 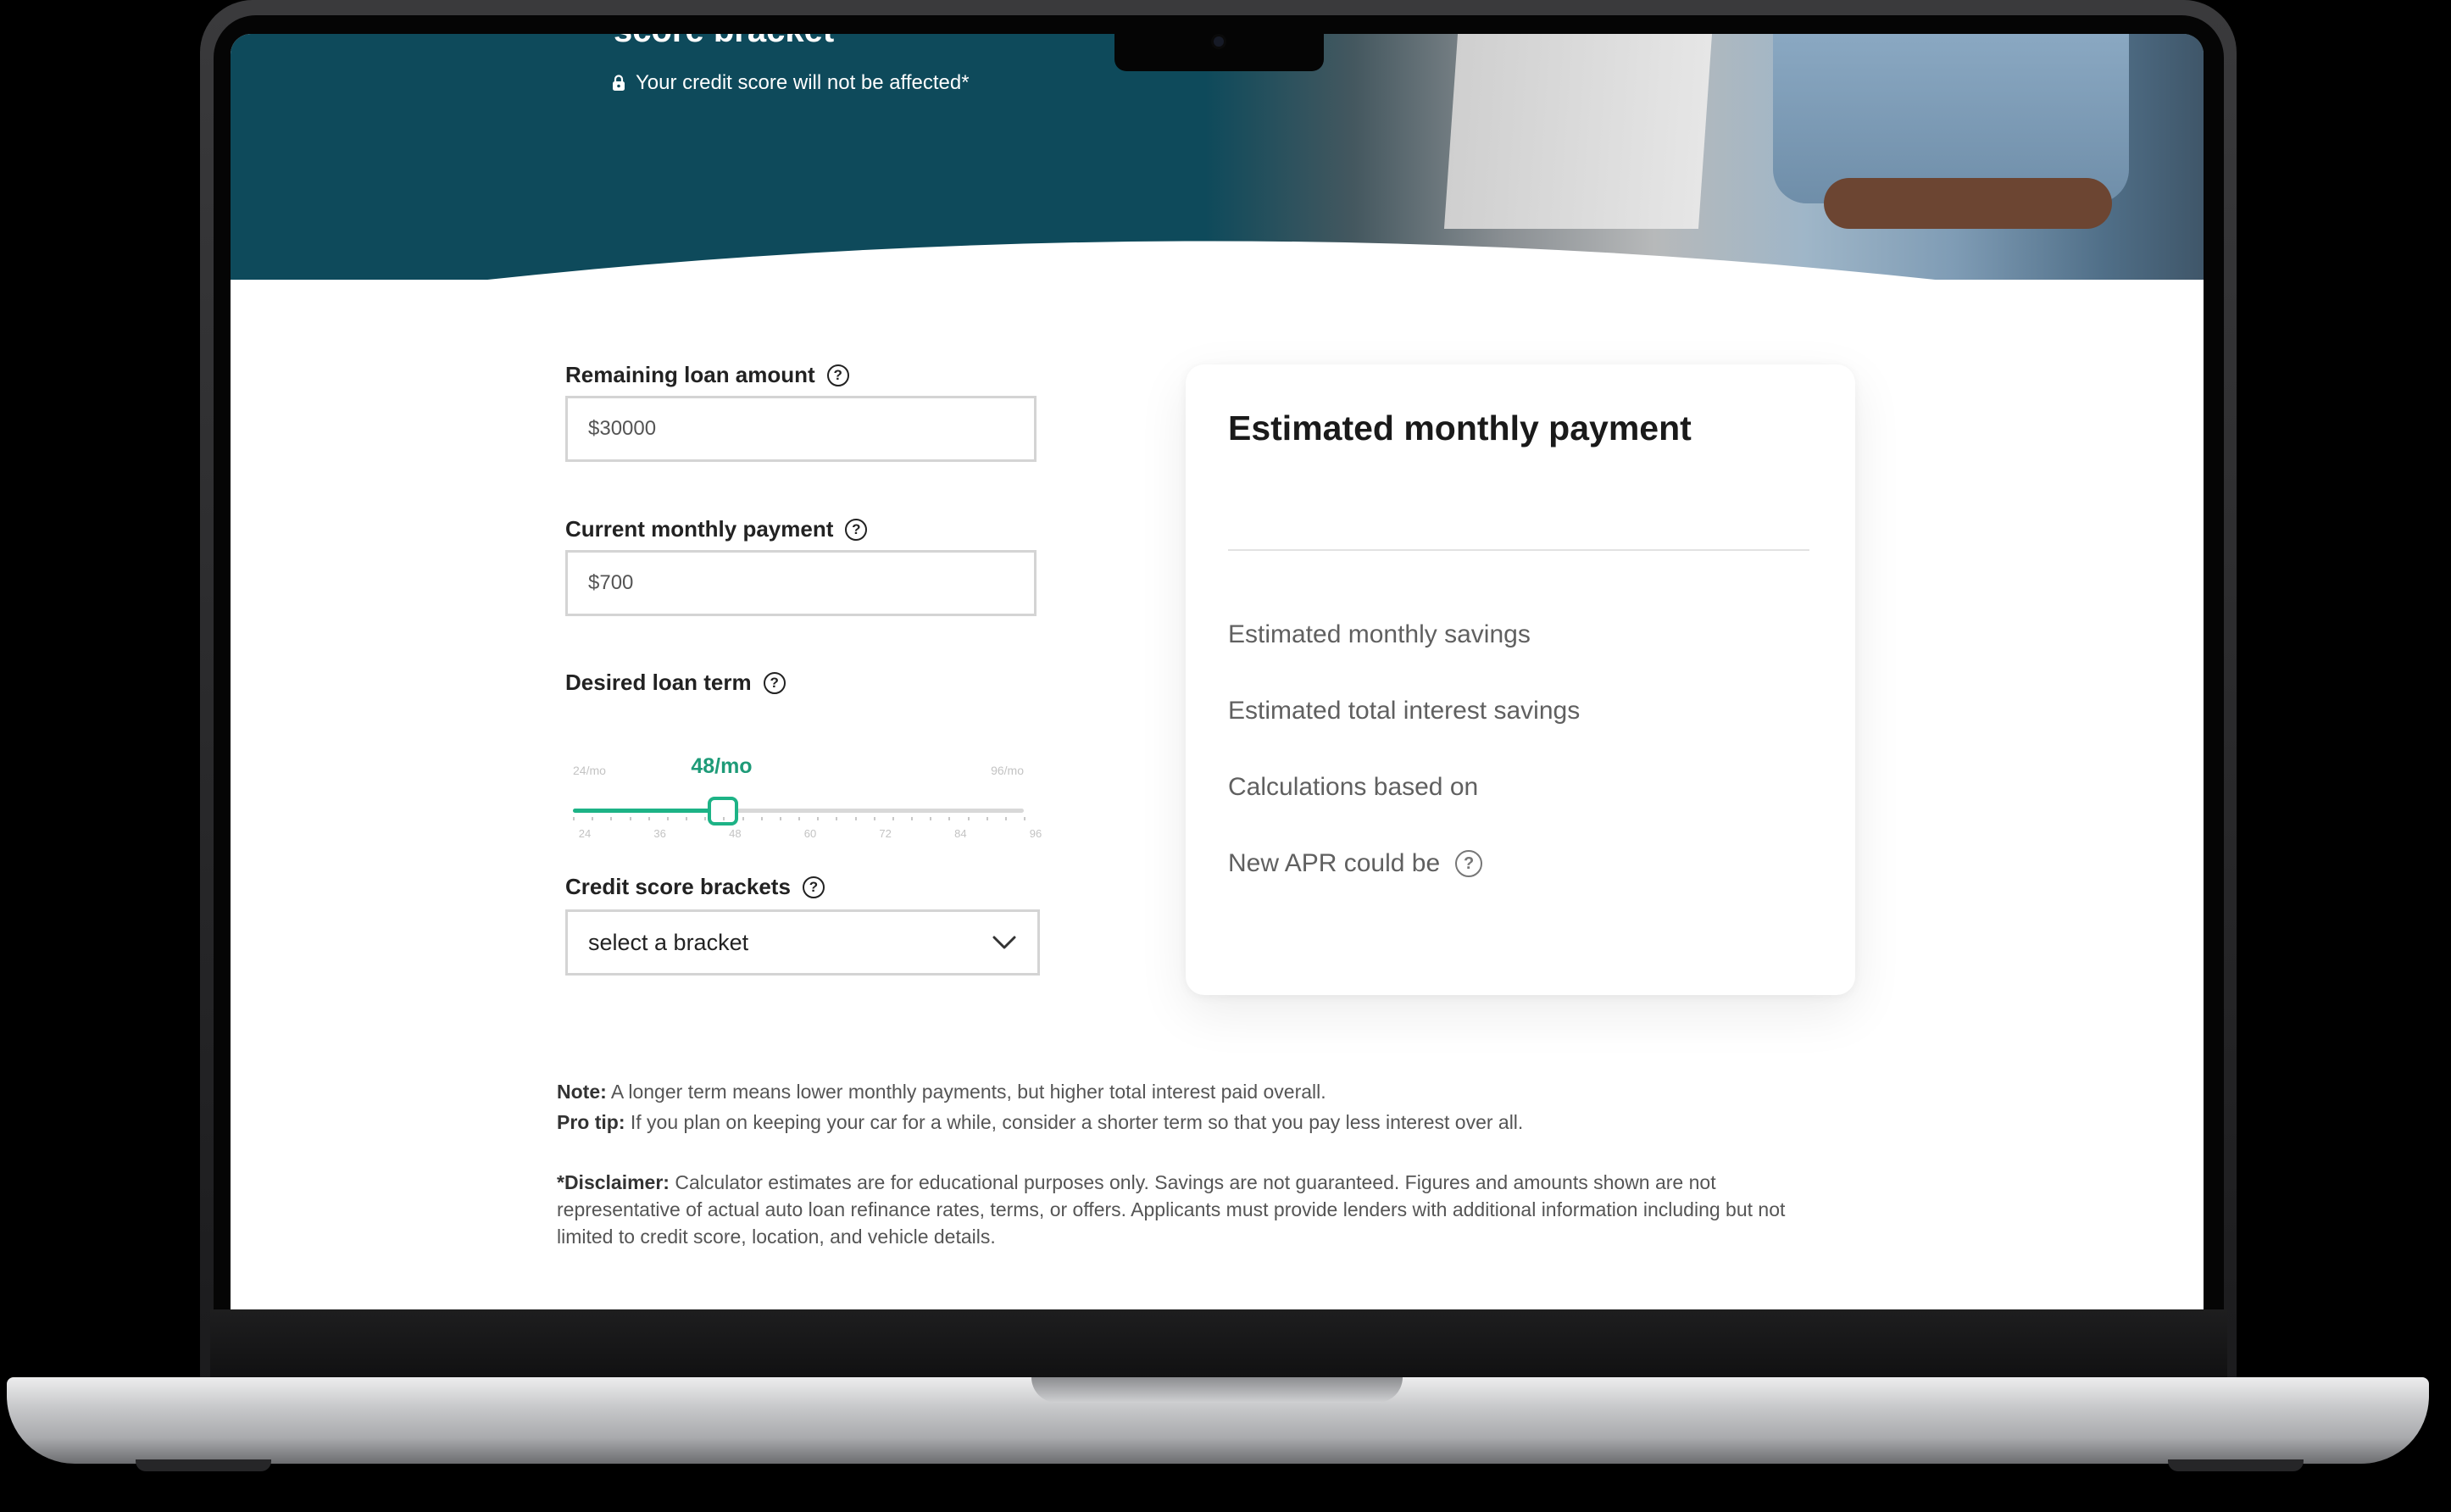 What do you see at coordinates (885, 833) in the screenshot?
I see `slider-tick-label: 72` at bounding box center [885, 833].